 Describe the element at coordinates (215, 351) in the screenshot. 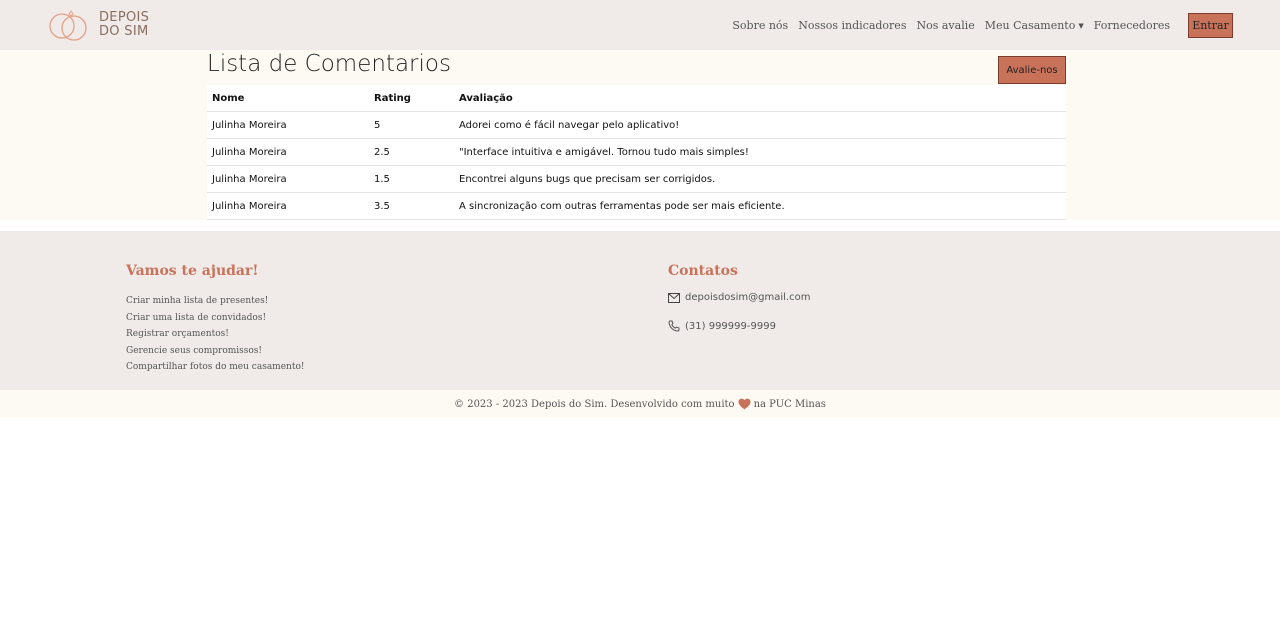

I see `help-link-compromissos: Gerencie seus compromissos!` at that location.